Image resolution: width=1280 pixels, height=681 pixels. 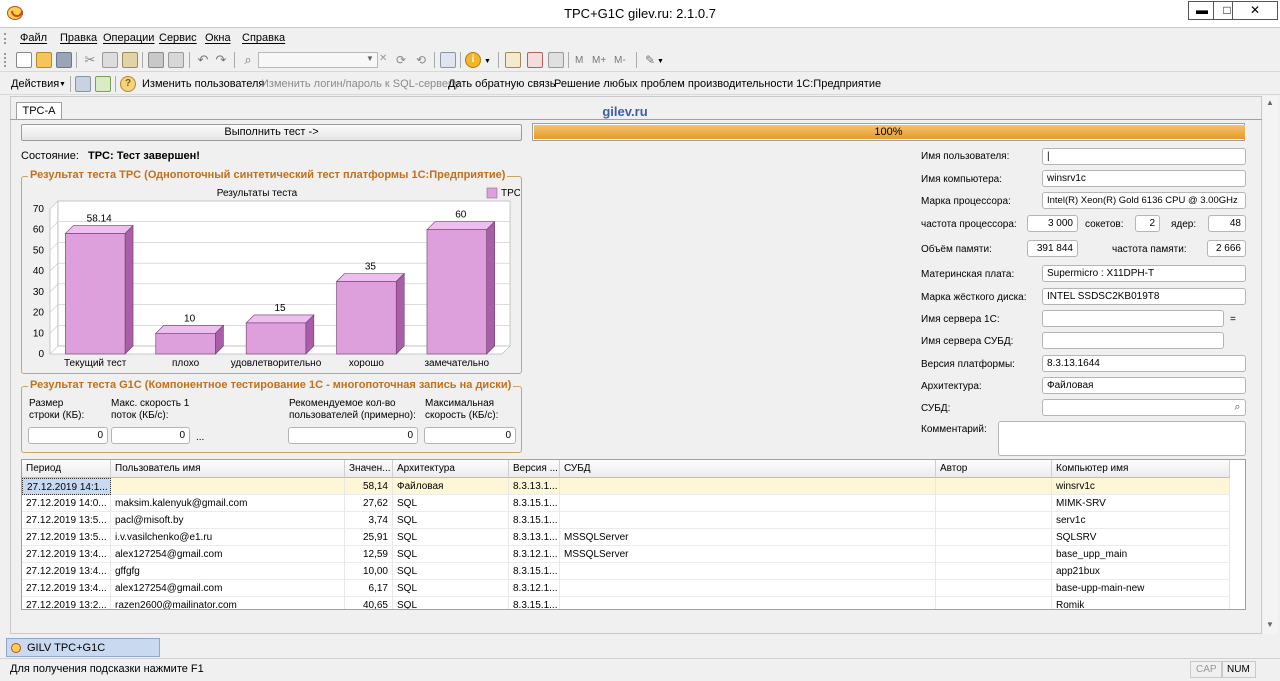 What do you see at coordinates (1255, 10) in the screenshot?
I see `close-button: ✕` at bounding box center [1255, 10].